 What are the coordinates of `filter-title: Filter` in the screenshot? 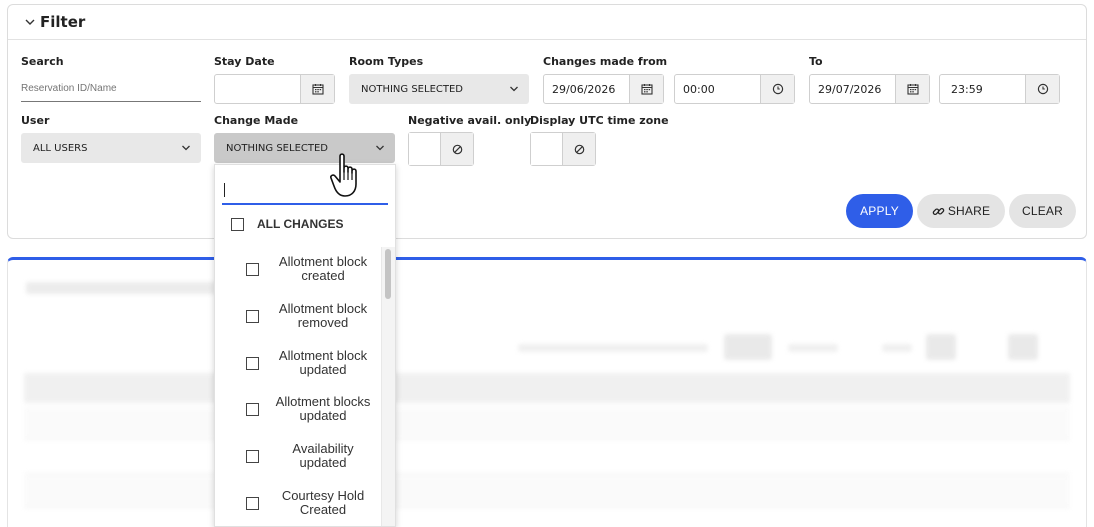 It's located at (63, 22).